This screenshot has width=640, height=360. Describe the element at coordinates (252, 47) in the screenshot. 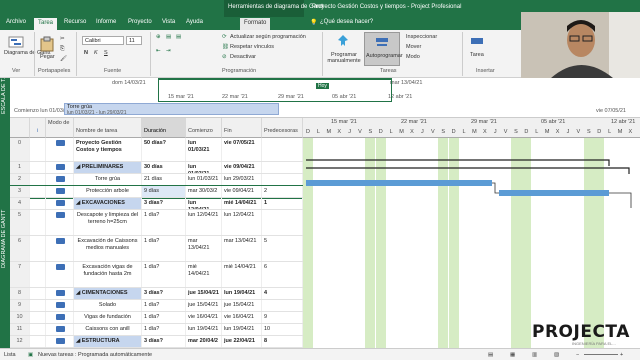

I see `respect-links-button: Respetar vínculos` at that location.